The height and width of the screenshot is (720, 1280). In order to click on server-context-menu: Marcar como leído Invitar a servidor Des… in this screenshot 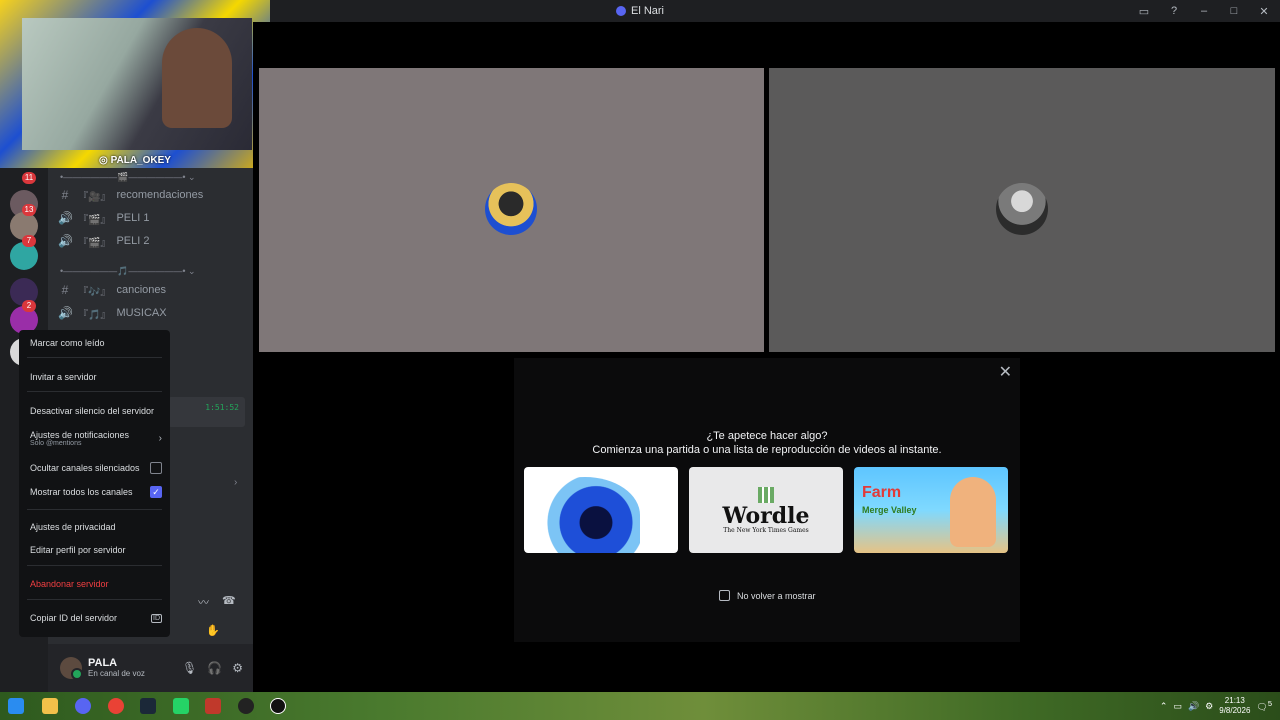, I will do `click(94, 483)`.